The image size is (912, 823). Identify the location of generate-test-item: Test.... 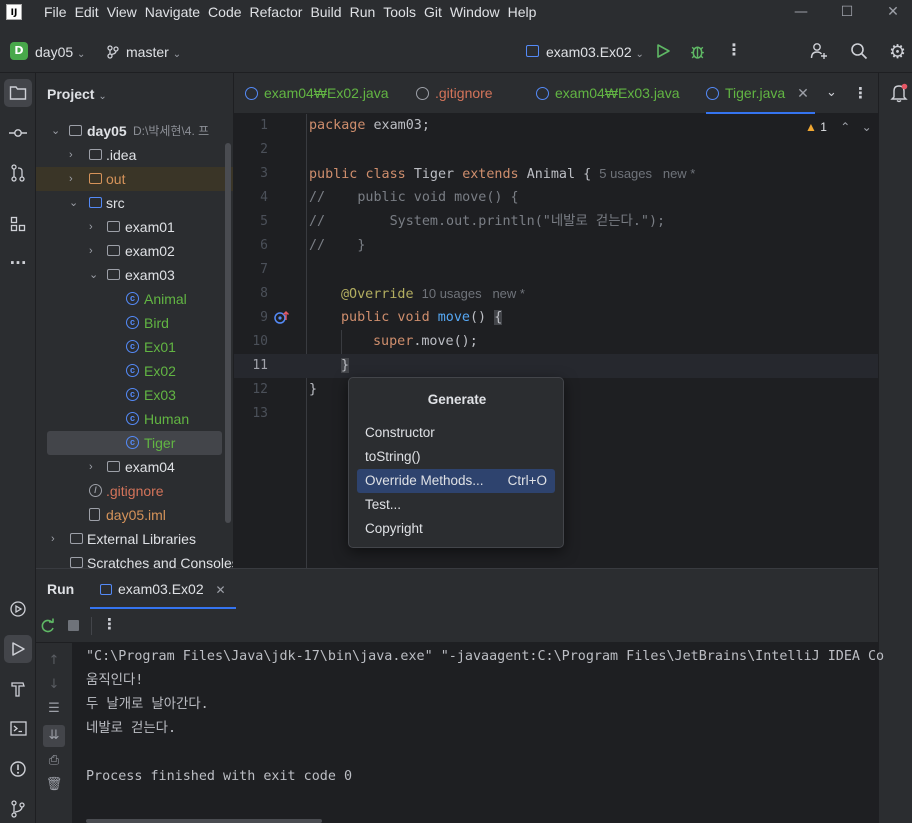
(456, 505).